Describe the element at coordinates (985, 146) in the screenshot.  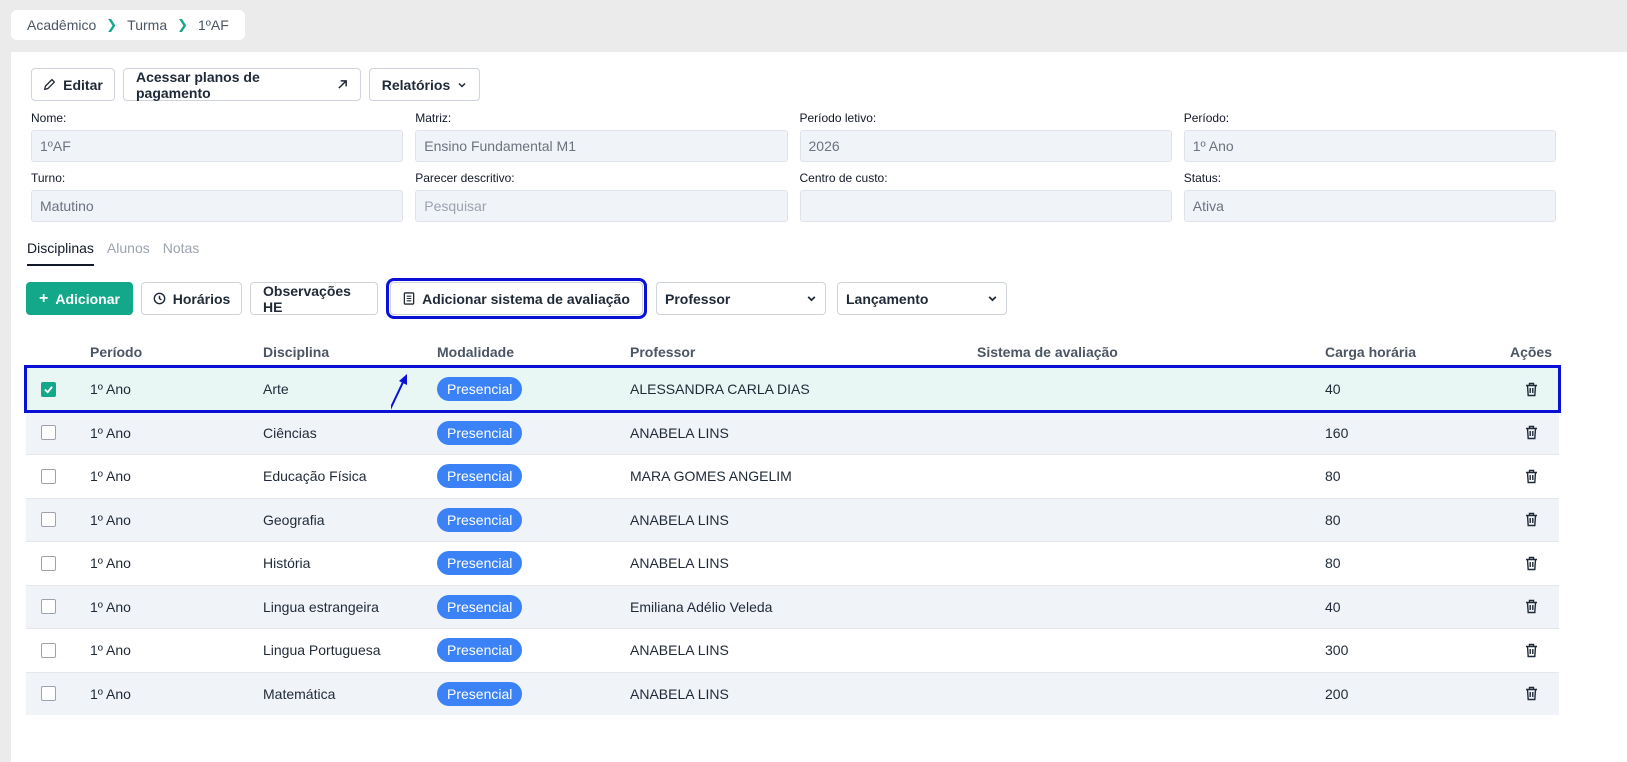
I see `periodo-letivo-input: 2026` at that location.